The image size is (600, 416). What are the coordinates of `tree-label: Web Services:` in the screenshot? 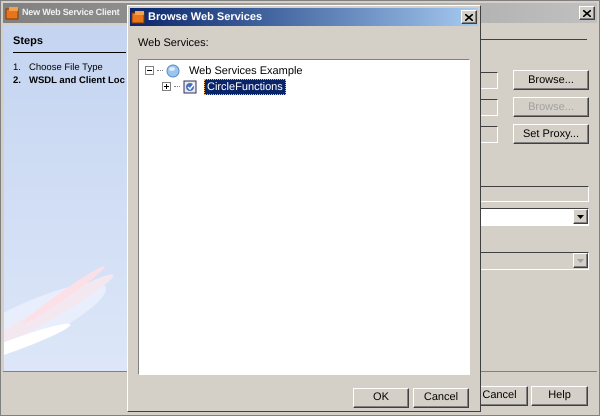 It's located at (174, 43).